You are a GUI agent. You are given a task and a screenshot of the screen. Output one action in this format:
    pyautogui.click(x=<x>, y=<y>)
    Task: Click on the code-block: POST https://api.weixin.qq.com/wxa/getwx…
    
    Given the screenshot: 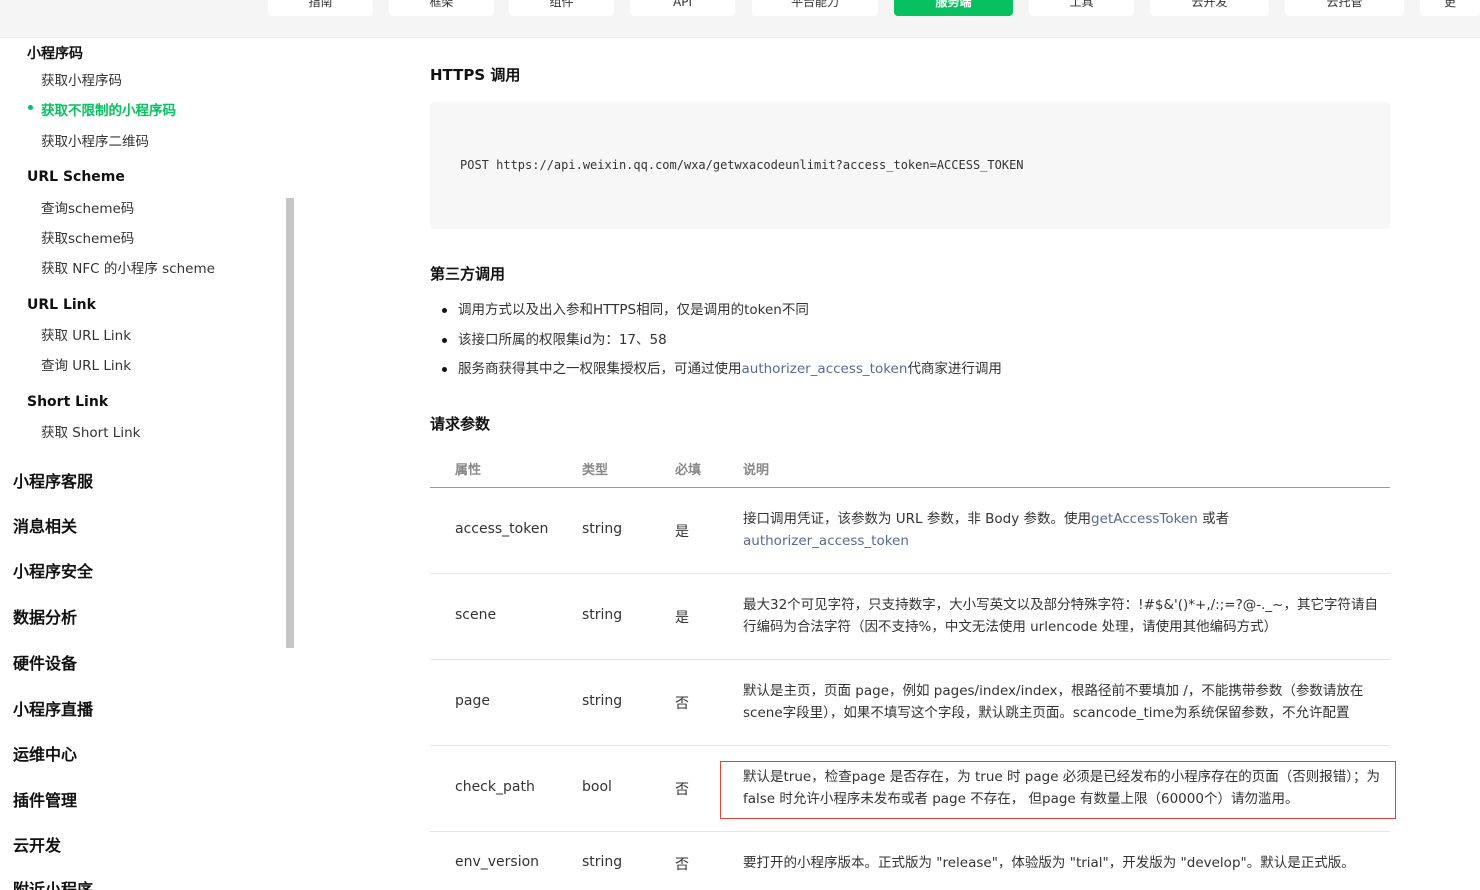 What is the action you would take?
    pyautogui.click(x=910, y=165)
    